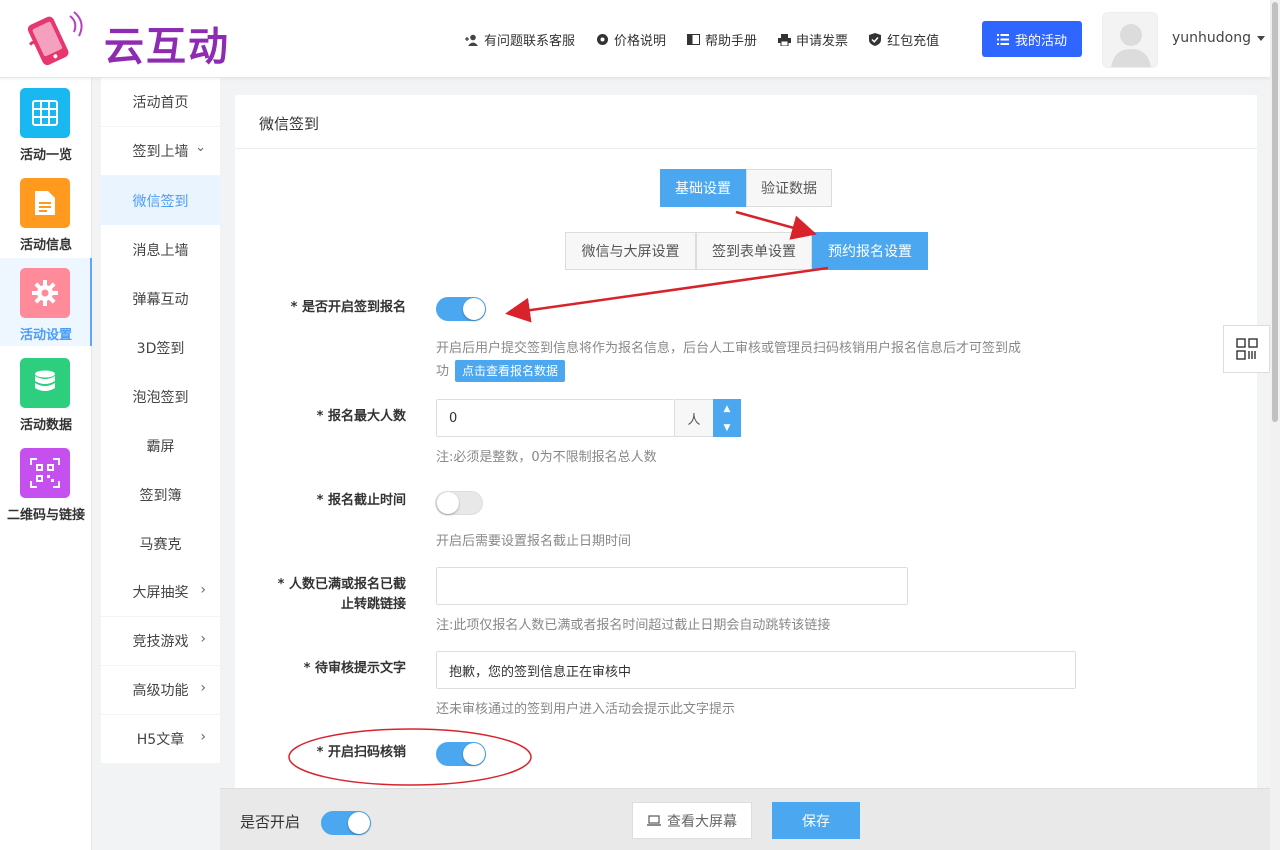 The height and width of the screenshot is (850, 1280). I want to click on avatar, so click(1130, 40).